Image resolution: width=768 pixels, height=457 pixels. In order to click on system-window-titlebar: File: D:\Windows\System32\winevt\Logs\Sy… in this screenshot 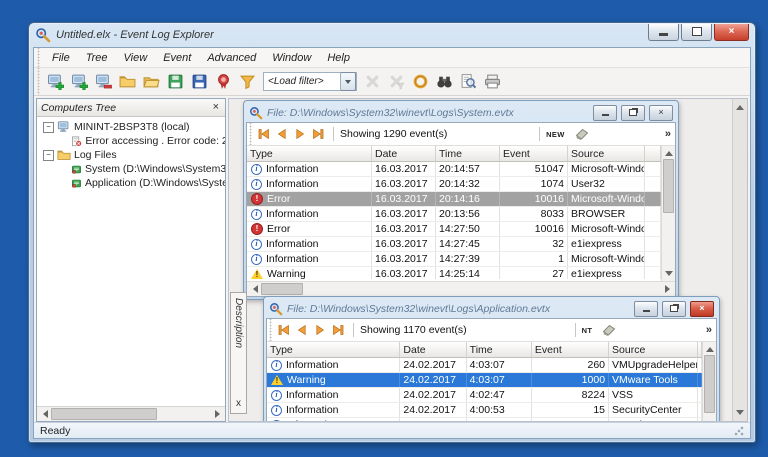, I will do `click(461, 112)`.